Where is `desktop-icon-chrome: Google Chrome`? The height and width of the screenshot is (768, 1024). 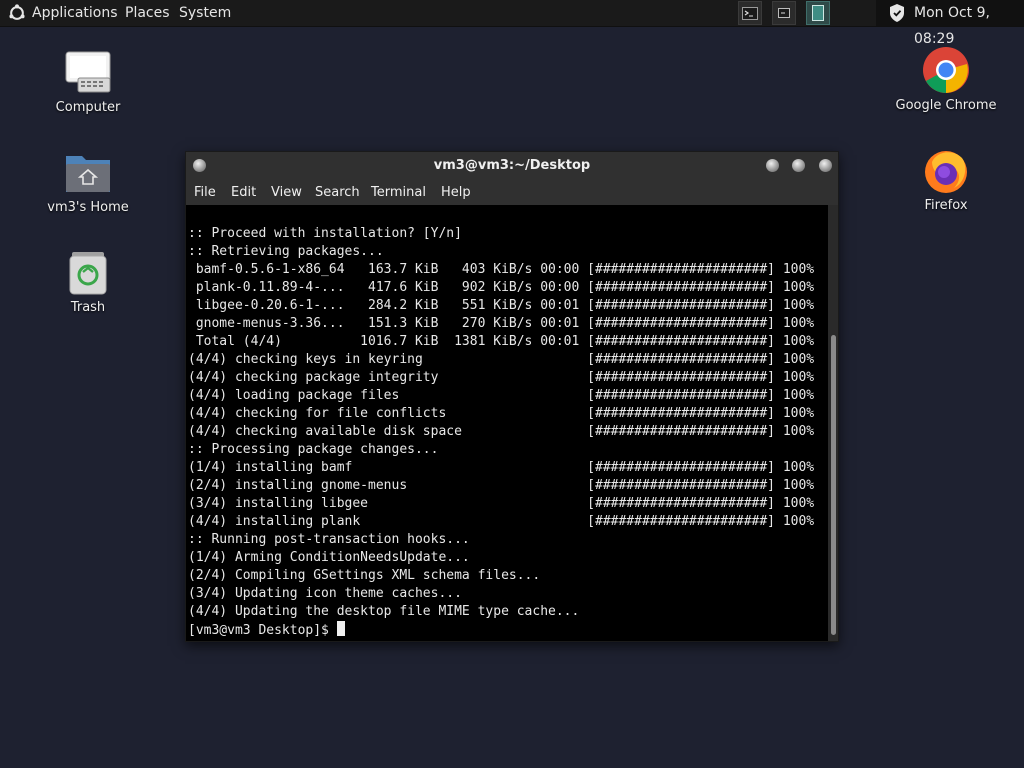 desktop-icon-chrome: Google Chrome is located at coordinates (946, 79).